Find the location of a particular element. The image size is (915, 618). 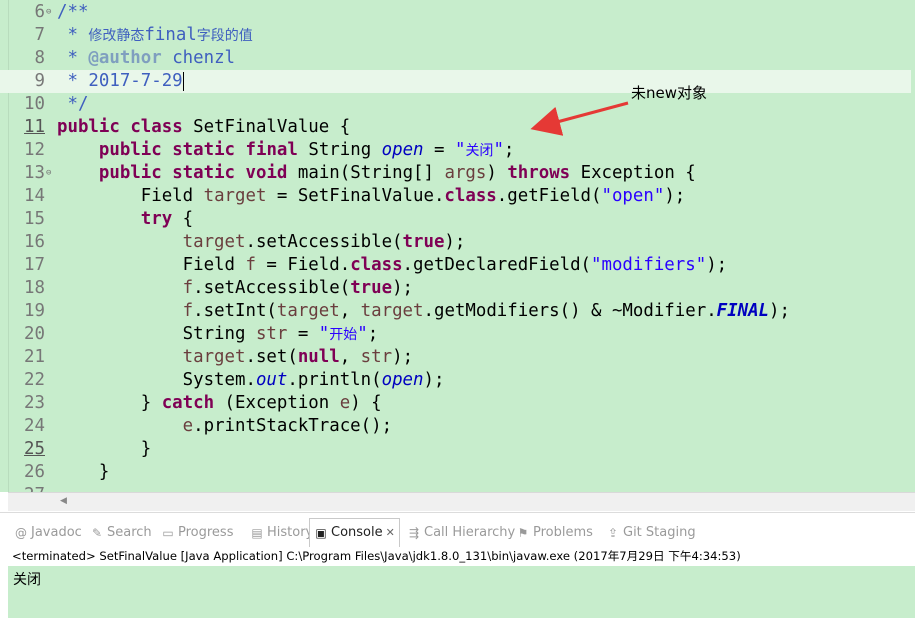

line-number: 10 is located at coordinates (34, 104).